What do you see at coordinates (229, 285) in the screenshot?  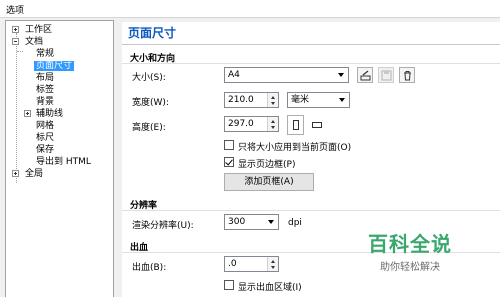 I see `show-bleed-area-checkbox` at bounding box center [229, 285].